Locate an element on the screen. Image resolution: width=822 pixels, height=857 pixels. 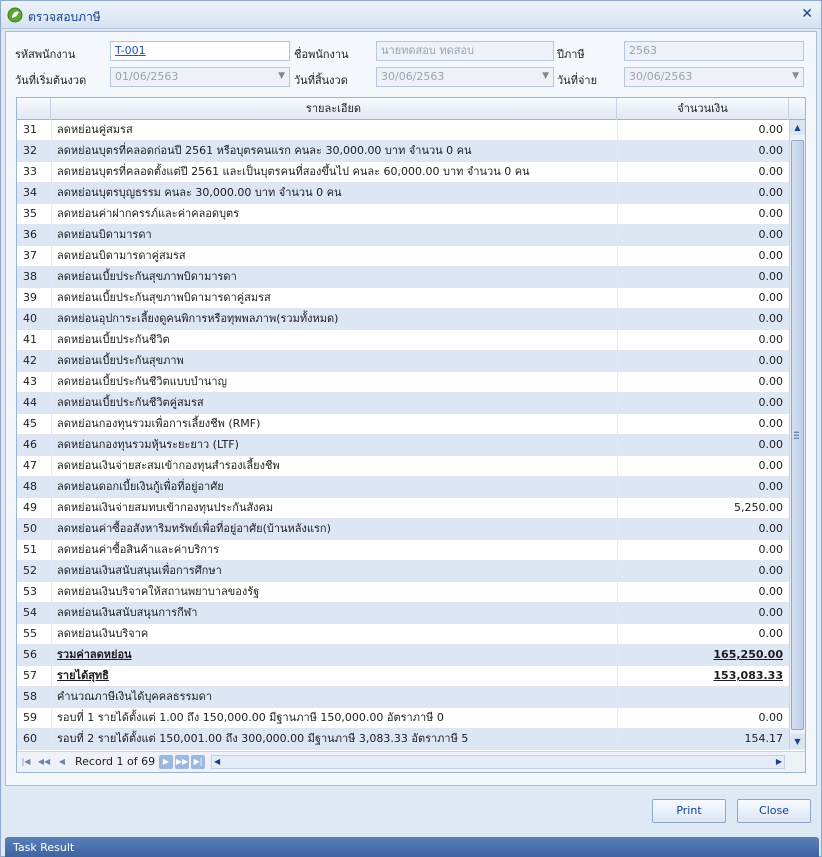
table-row: 37 ลดหย่อนบิดามารดาคู่สมรส 0.00 is located at coordinates (403, 256).